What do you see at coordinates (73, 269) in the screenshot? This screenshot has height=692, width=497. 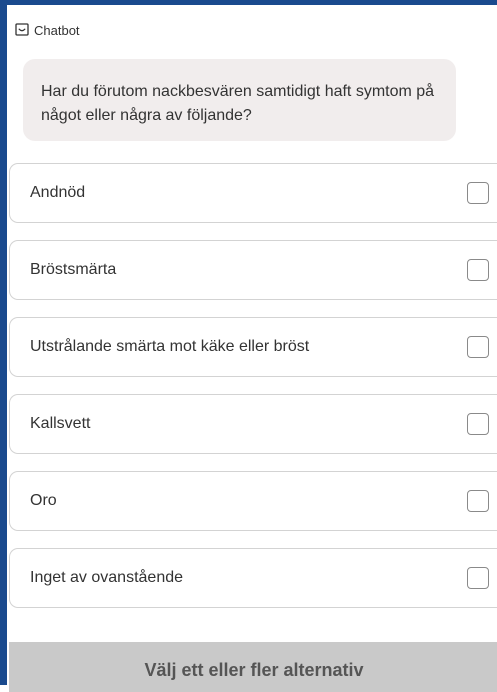 I see `option-label: Bröstsmärta` at bounding box center [73, 269].